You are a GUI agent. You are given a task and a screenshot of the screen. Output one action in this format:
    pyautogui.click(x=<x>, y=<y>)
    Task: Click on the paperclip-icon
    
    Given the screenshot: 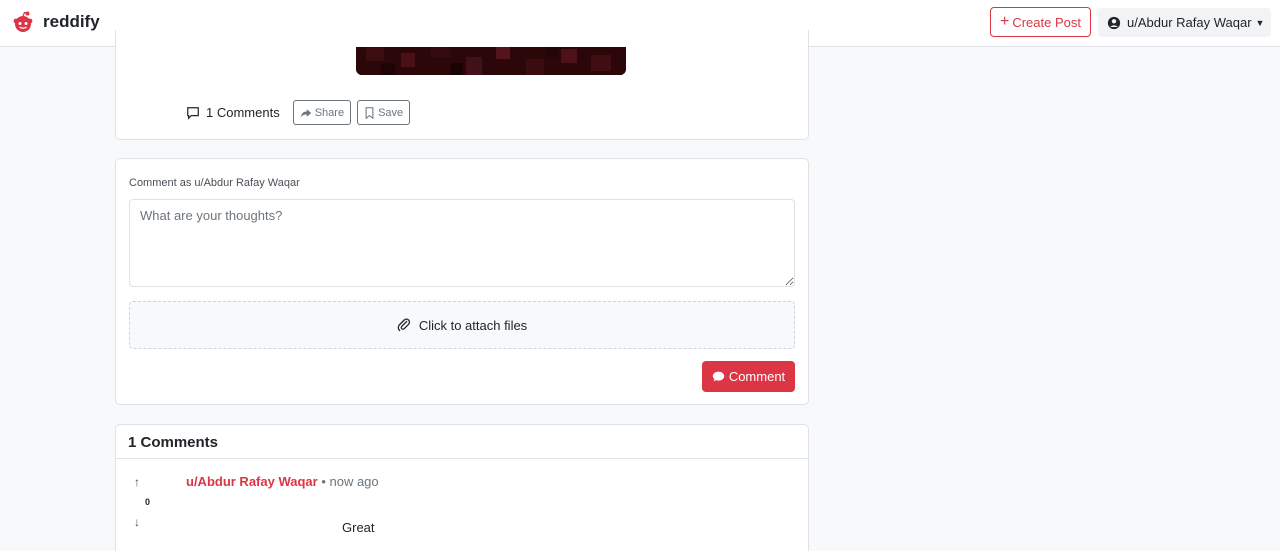 What is the action you would take?
    pyautogui.click(x=403, y=325)
    